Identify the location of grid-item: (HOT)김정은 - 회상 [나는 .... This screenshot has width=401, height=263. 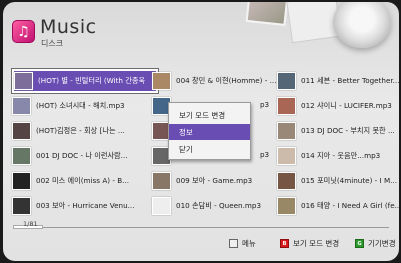
(74, 131).